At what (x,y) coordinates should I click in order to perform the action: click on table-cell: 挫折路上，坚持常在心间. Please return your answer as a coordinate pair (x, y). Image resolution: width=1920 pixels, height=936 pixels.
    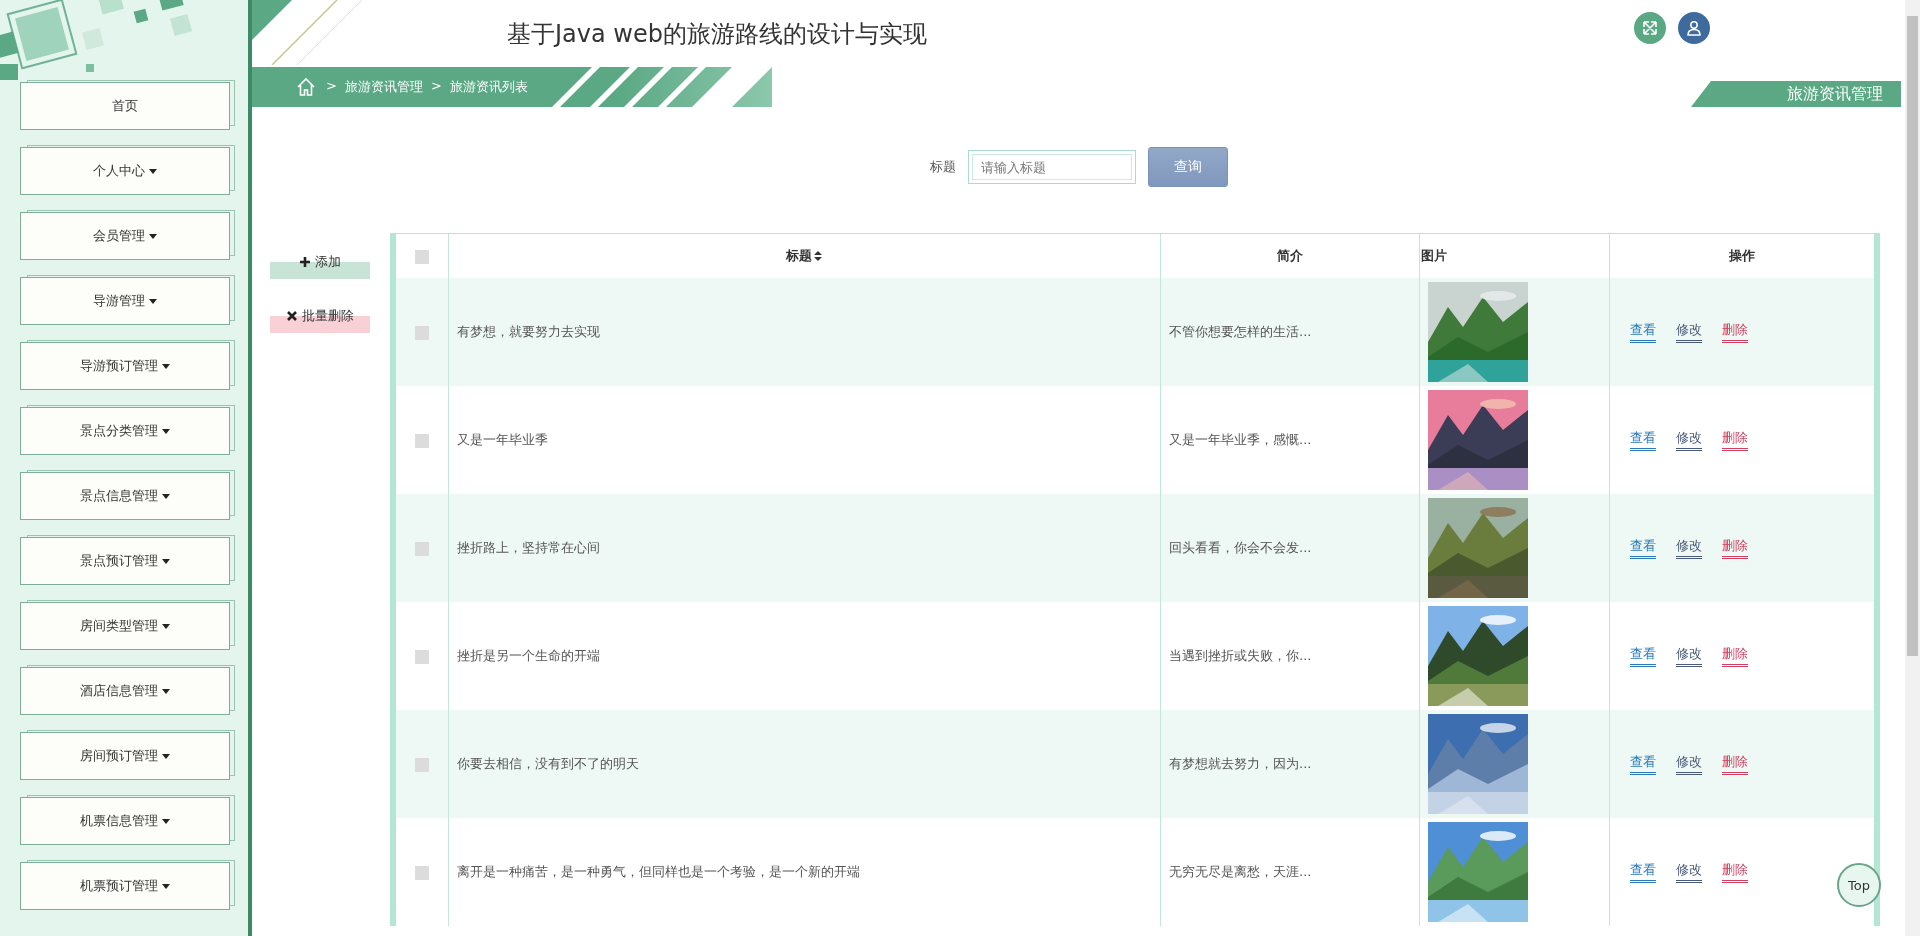
    Looking at the image, I should click on (528, 547).